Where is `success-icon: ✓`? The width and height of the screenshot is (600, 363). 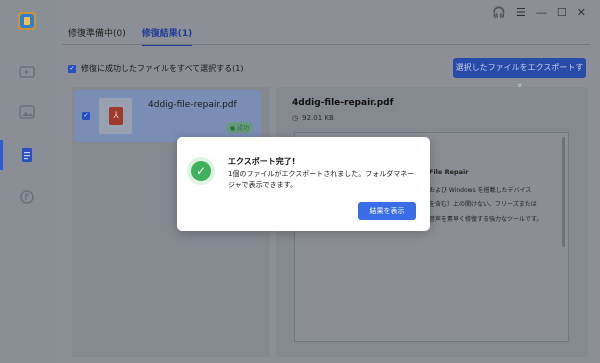 success-icon: ✓ is located at coordinates (201, 171).